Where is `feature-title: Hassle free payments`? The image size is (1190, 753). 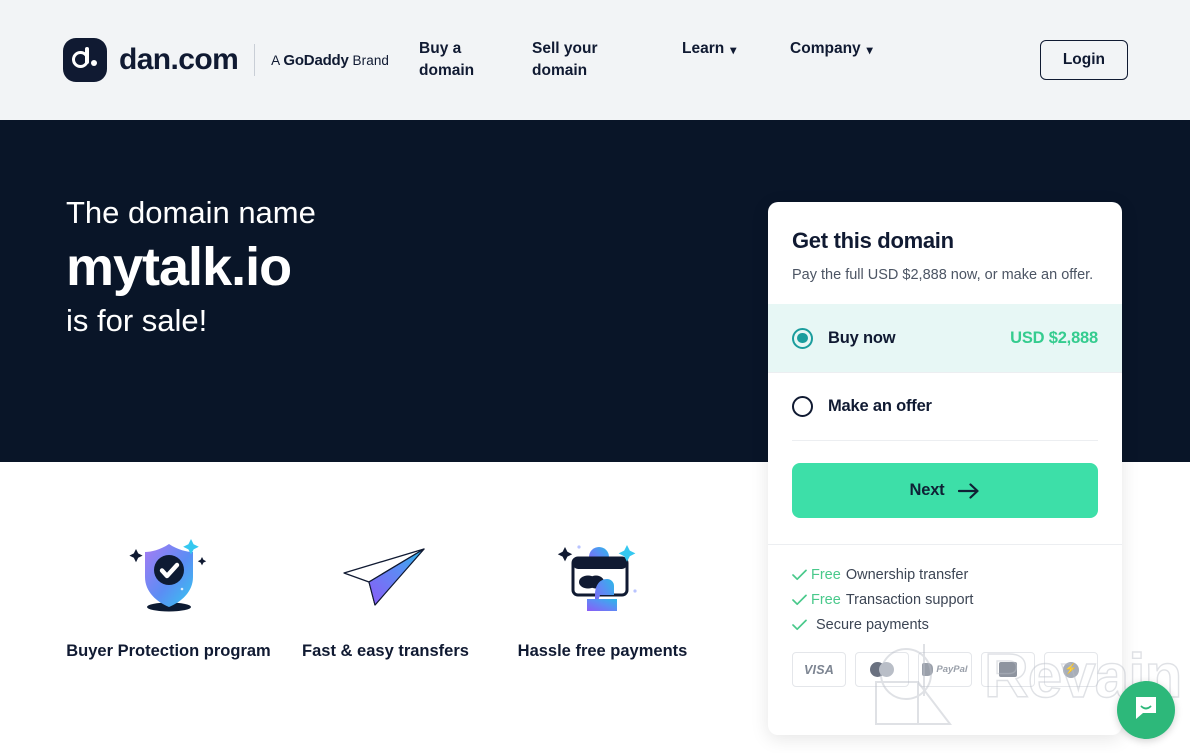 feature-title: Hassle free payments is located at coordinates (602, 651).